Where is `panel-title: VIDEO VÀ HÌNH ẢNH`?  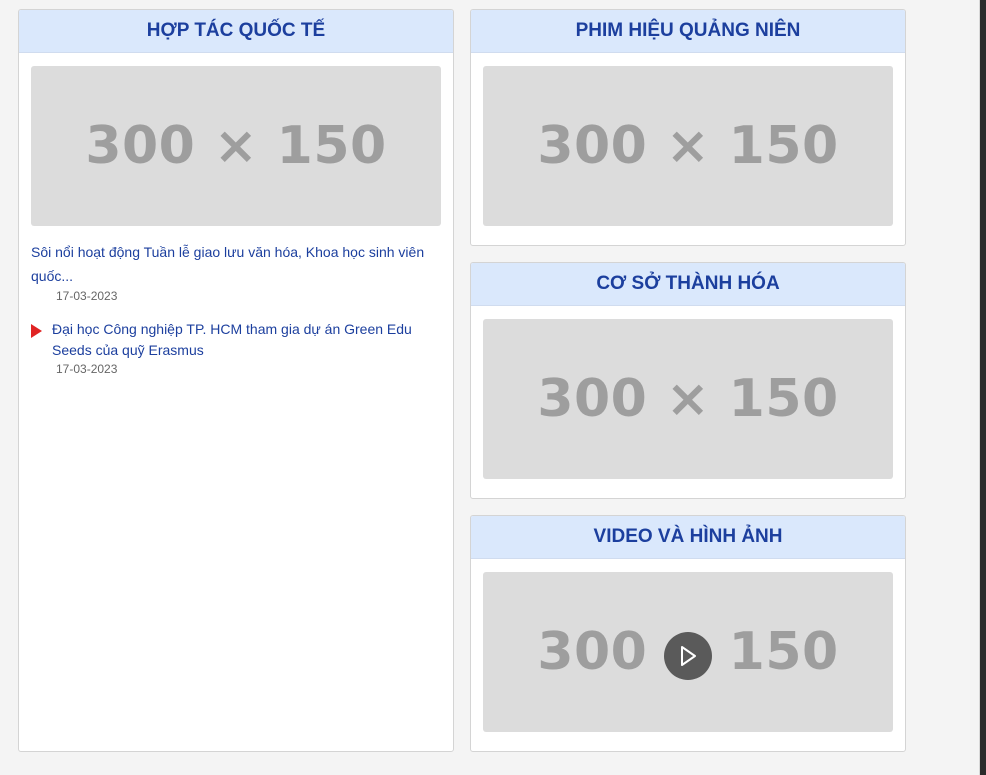 panel-title: VIDEO VÀ HÌNH ẢNH is located at coordinates (688, 537).